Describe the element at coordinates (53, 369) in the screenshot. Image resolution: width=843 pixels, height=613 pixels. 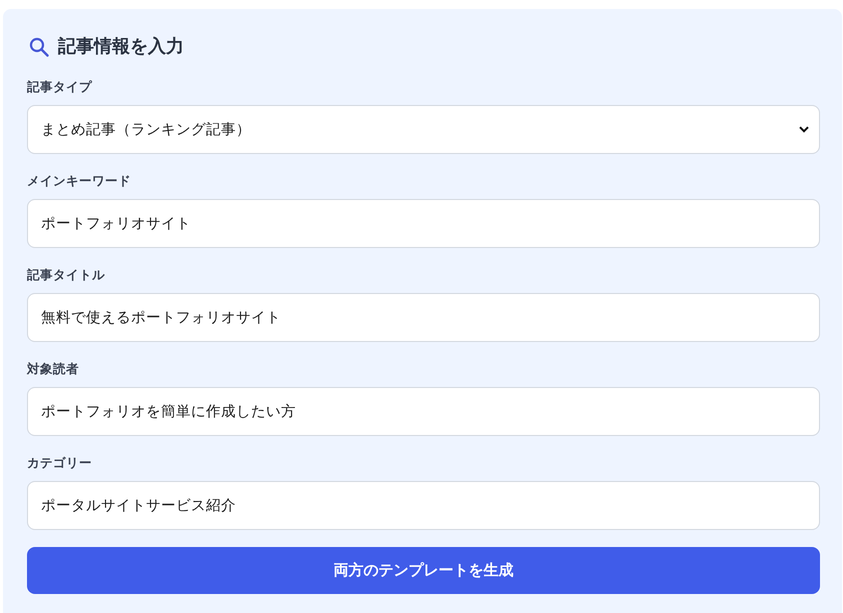
I see `field-label: 対象読者` at that location.